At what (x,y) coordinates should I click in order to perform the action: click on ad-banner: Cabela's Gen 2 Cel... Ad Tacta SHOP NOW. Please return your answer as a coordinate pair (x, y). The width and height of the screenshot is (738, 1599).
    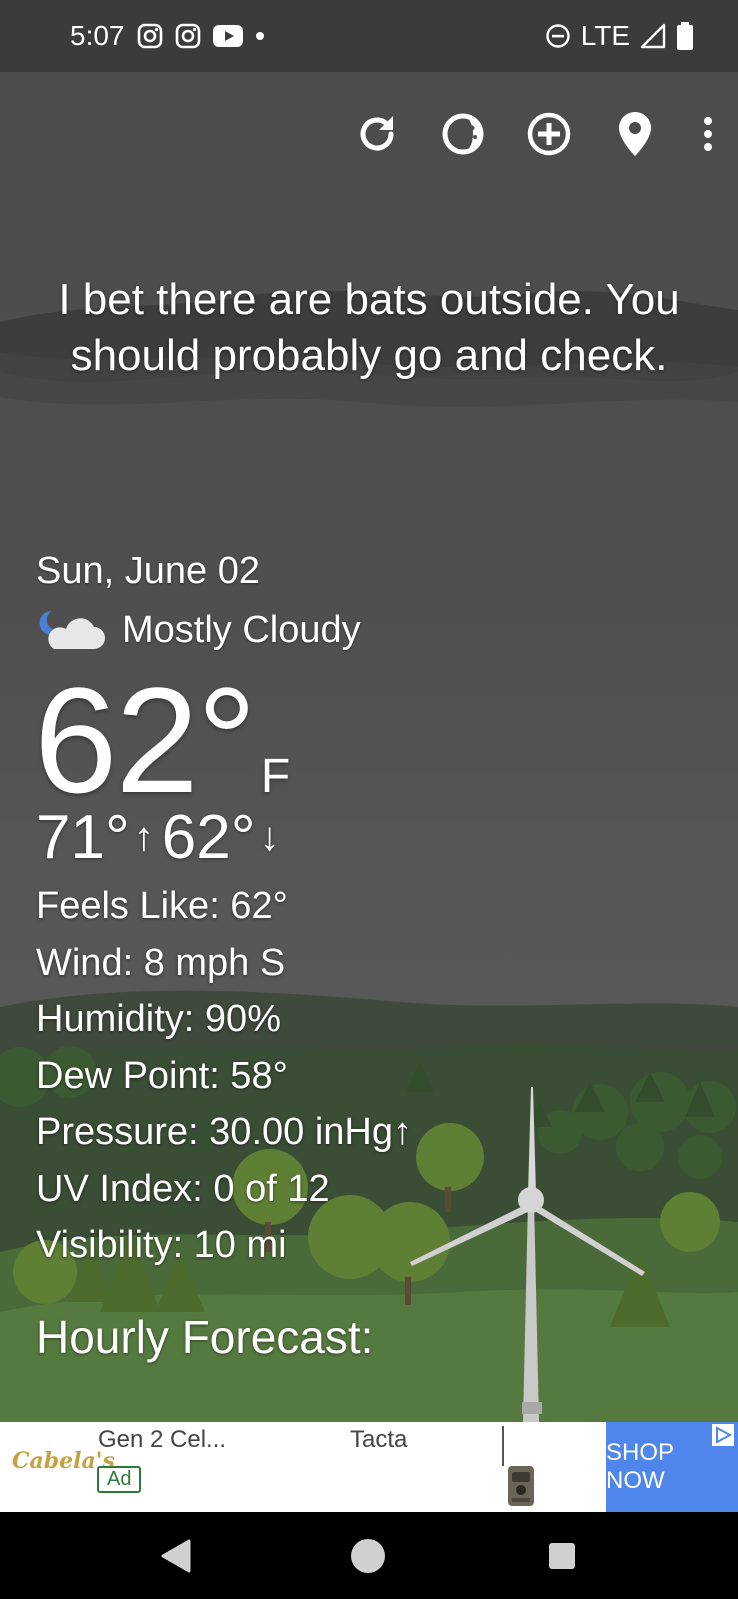
    Looking at the image, I should click on (369, 1467).